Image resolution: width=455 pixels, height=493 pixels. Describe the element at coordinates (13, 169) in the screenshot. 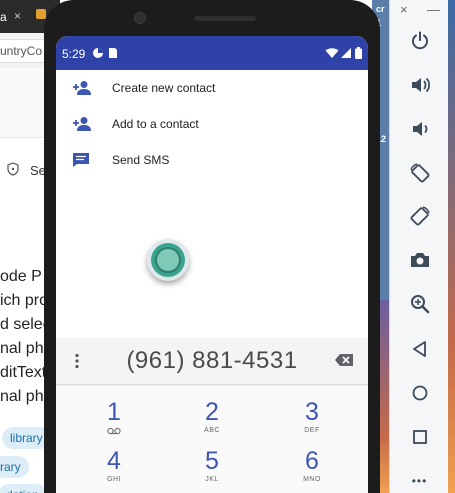

I see `shield-icon` at that location.